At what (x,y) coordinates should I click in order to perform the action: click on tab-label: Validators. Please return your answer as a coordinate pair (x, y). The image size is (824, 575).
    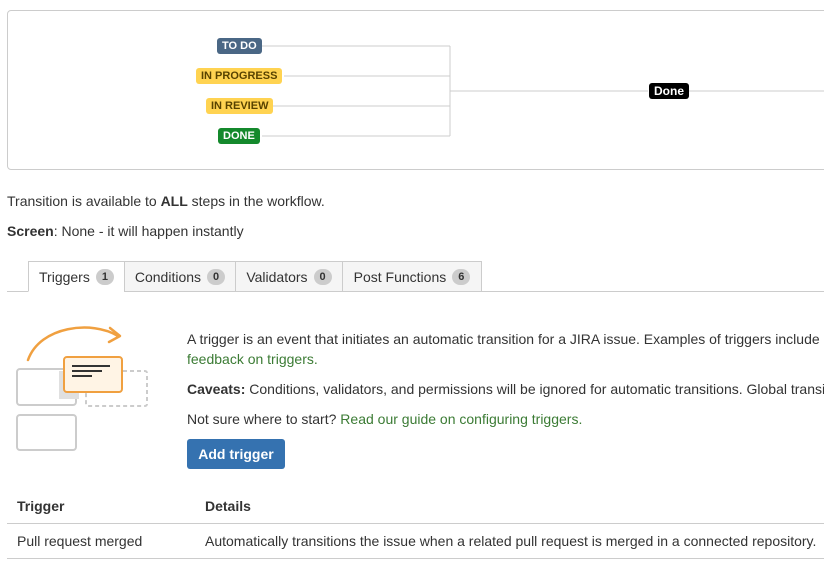
    Looking at the image, I should click on (277, 276).